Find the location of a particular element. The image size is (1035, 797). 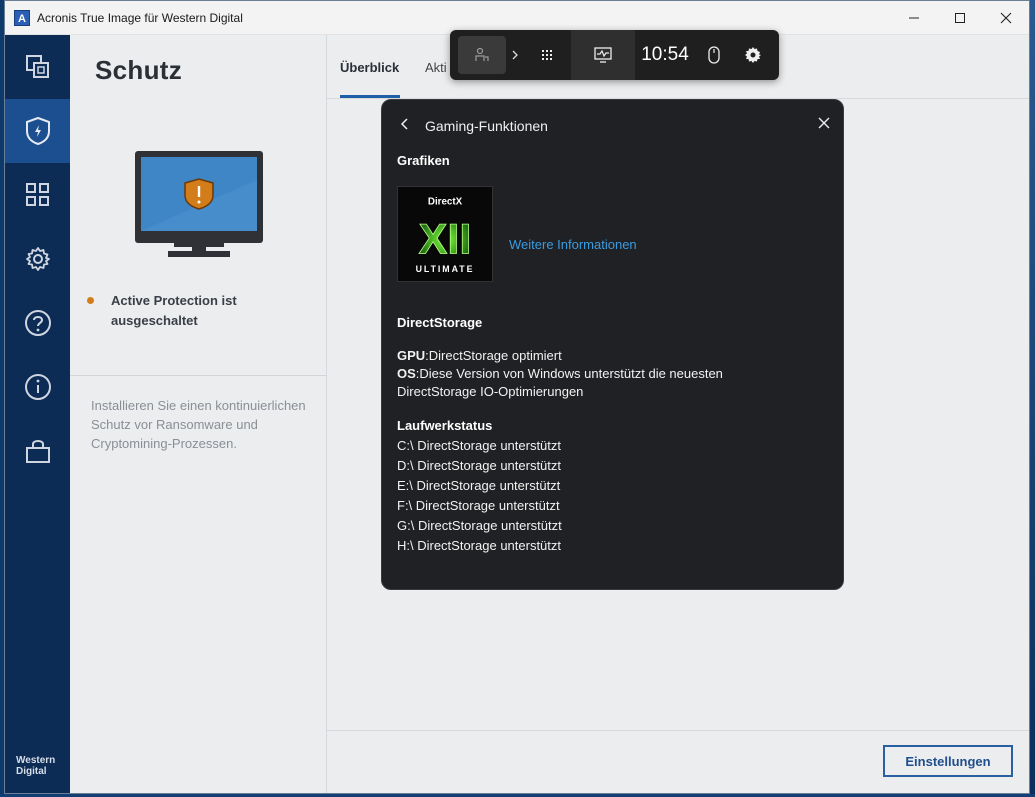

sidebar-item-info is located at coordinates (37, 387).